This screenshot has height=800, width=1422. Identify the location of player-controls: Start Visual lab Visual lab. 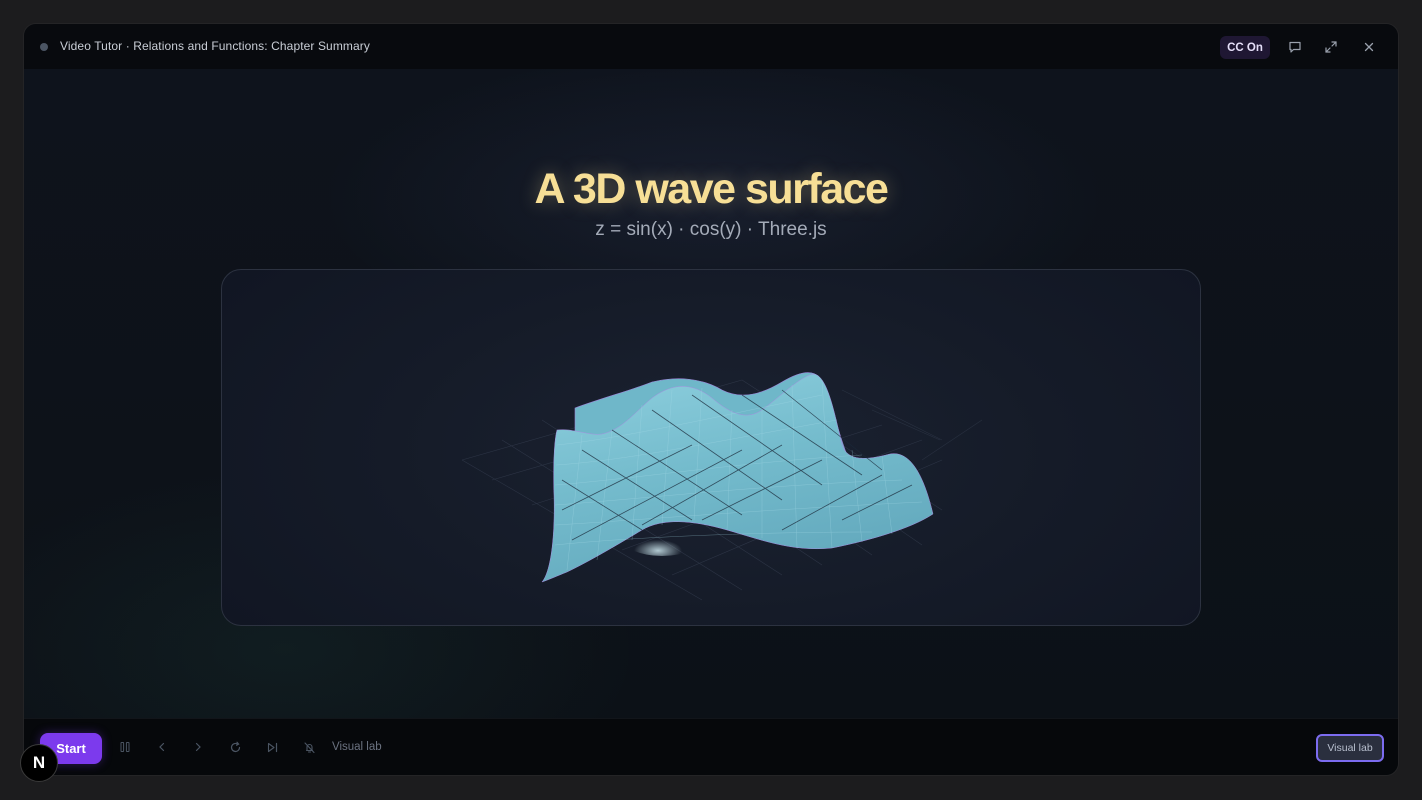
(711, 746).